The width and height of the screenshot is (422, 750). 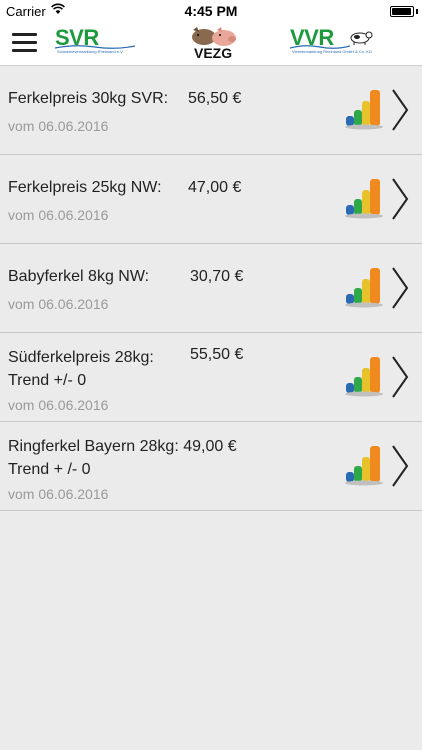 I want to click on menu-icon, so click(x=24, y=43).